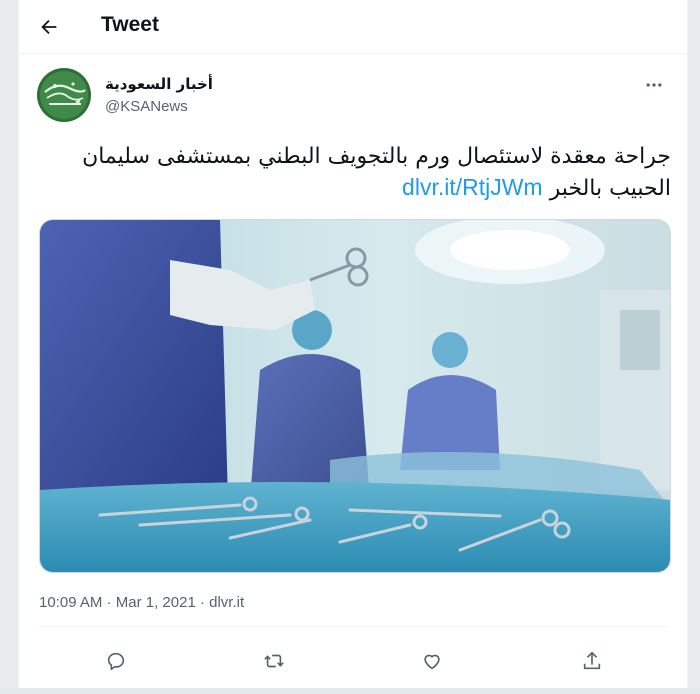 This screenshot has width=700, height=694. Describe the element at coordinates (353, 27) in the screenshot. I see `tweet-header: Tweet` at that location.